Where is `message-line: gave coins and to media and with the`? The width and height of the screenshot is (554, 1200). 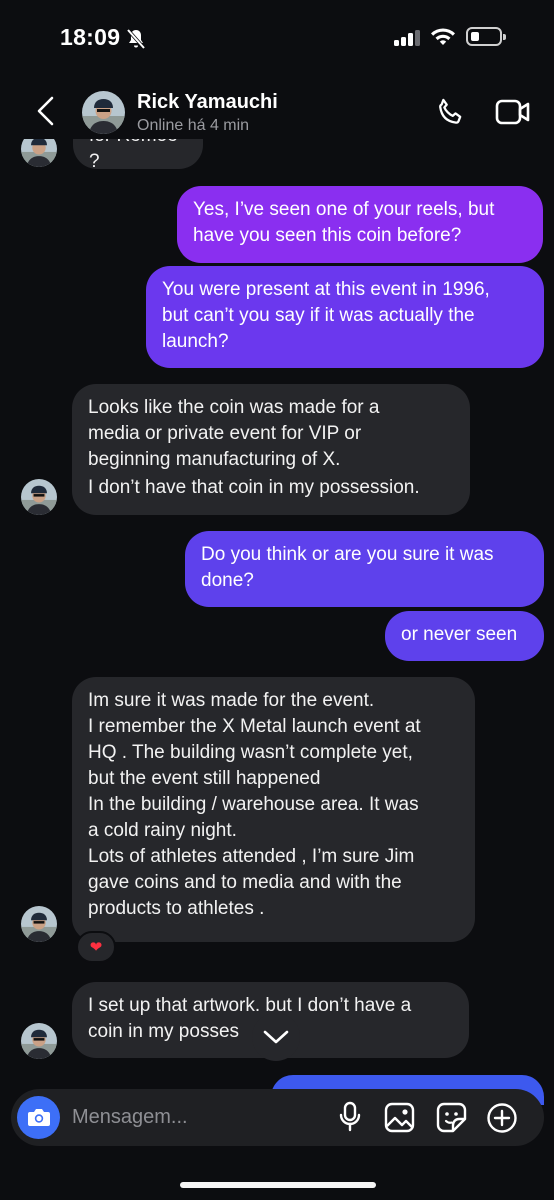 message-line: gave coins and to media and with the is located at coordinates (245, 882).